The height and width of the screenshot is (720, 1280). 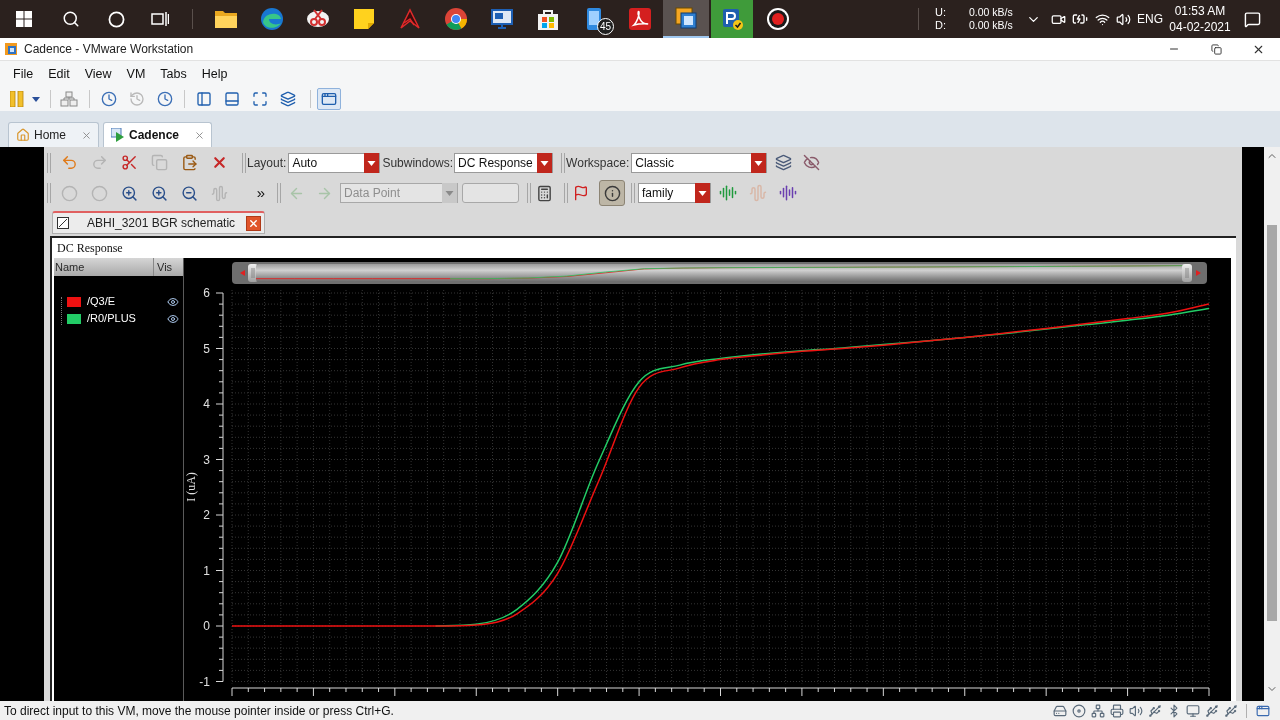 What do you see at coordinates (206, 404) in the screenshot?
I see `y-tick-label: 4` at bounding box center [206, 404].